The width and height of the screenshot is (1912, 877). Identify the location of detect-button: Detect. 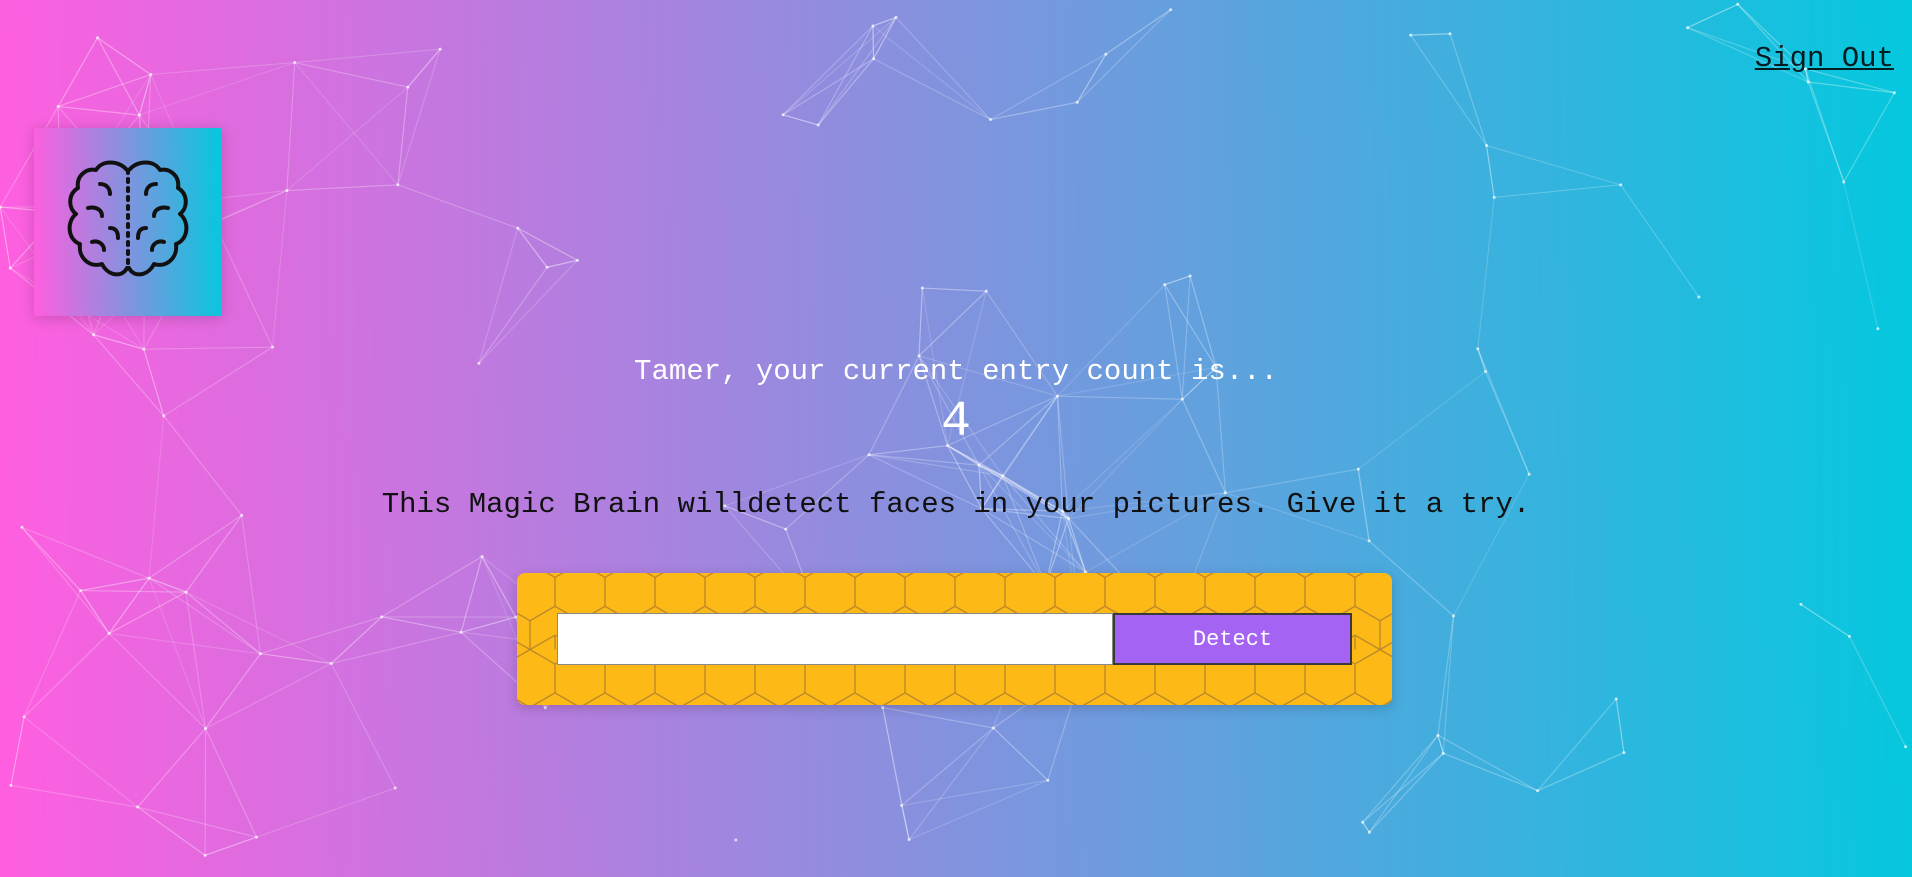
(1232, 639).